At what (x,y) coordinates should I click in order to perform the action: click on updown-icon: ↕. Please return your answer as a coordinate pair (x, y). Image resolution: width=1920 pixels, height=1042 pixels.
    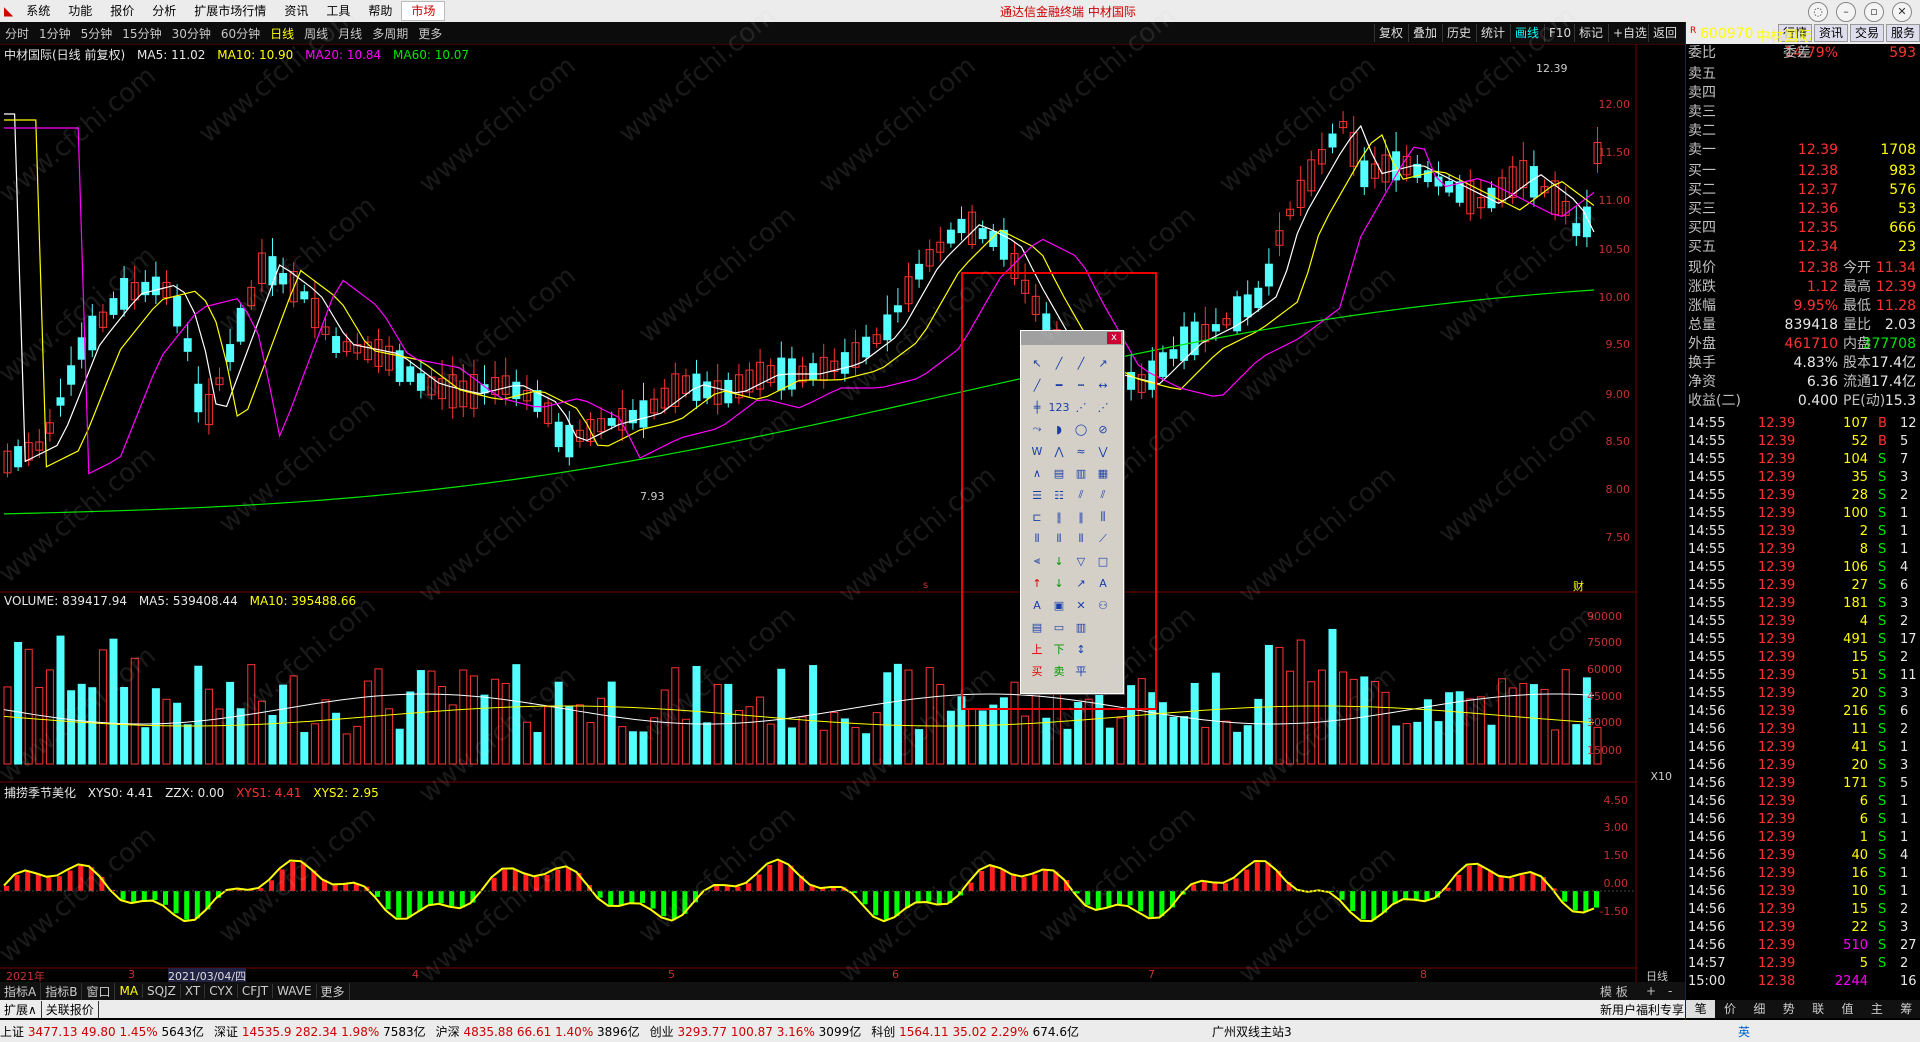
    Looking at the image, I should click on (1081, 649).